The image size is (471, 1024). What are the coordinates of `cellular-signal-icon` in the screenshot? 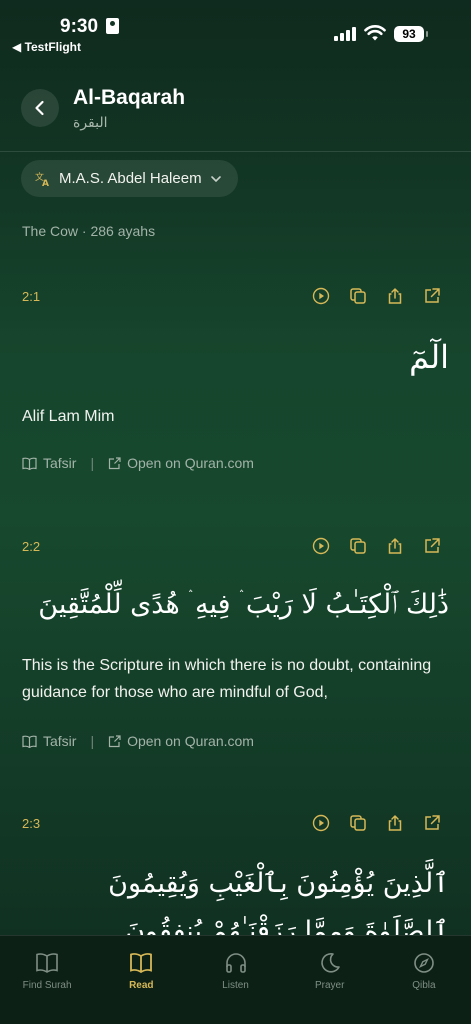 It's located at (345, 34).